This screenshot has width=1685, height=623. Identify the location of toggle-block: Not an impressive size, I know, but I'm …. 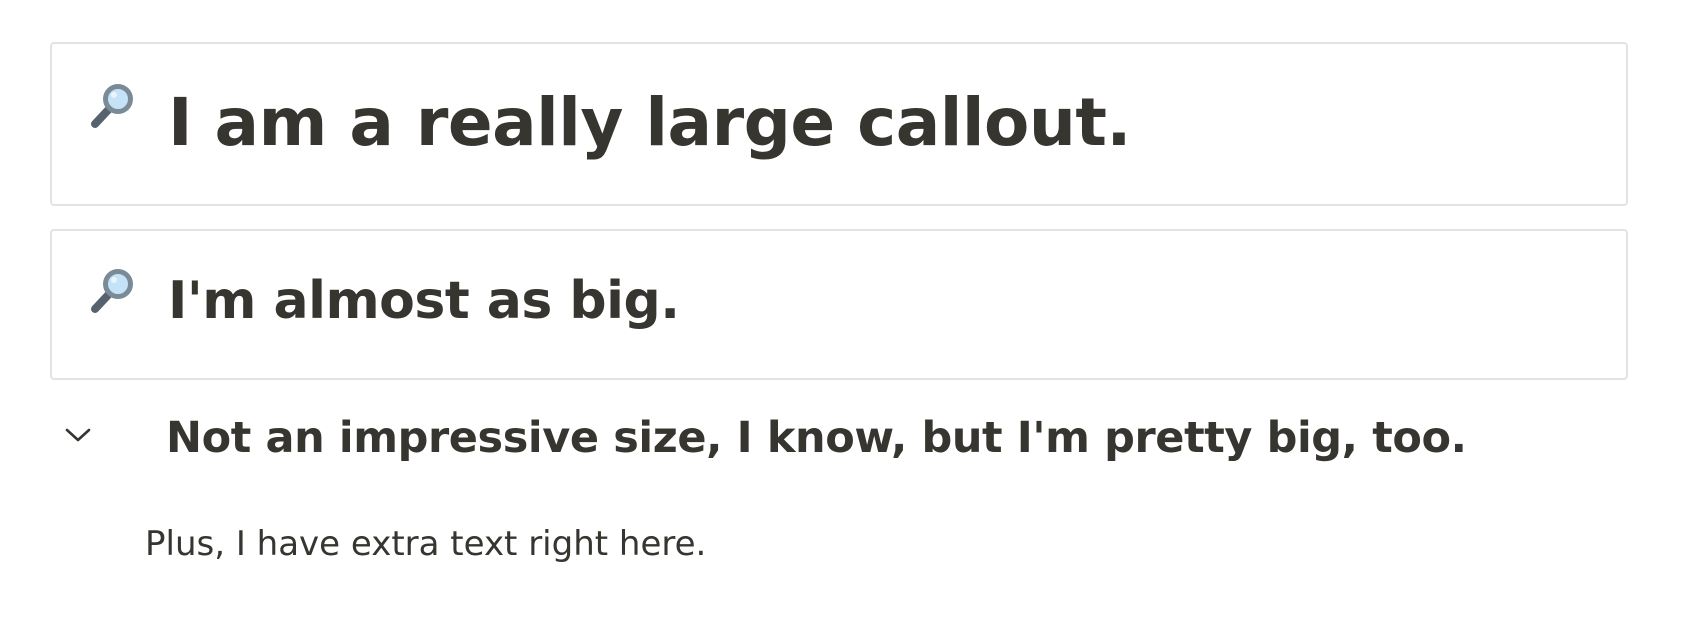
(839, 440).